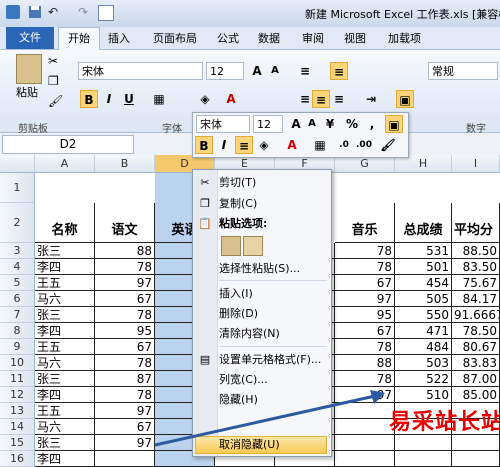 The image size is (500, 467). I want to click on cell-total: 501, so click(423, 267).